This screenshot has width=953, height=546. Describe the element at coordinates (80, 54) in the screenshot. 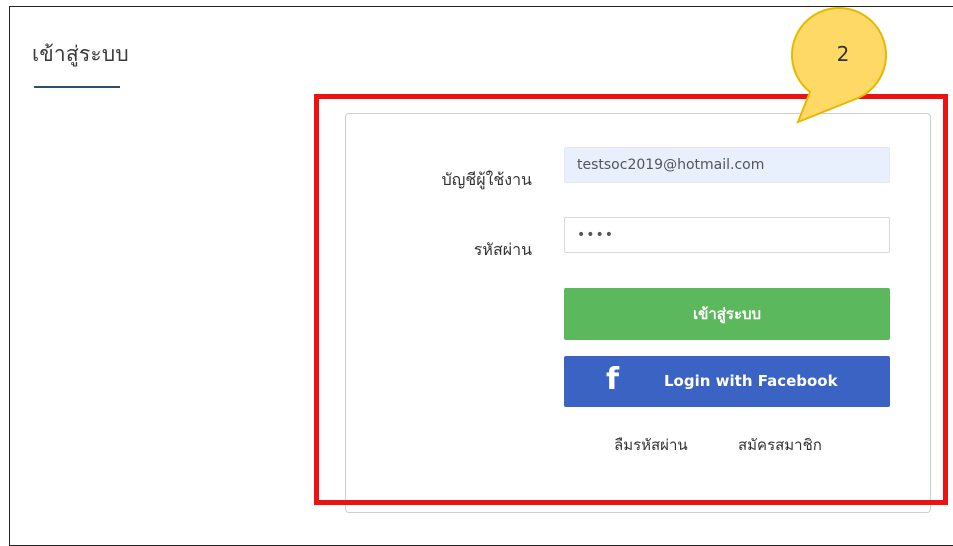

I see `page-title: เข้าสู่ระบบ` at that location.